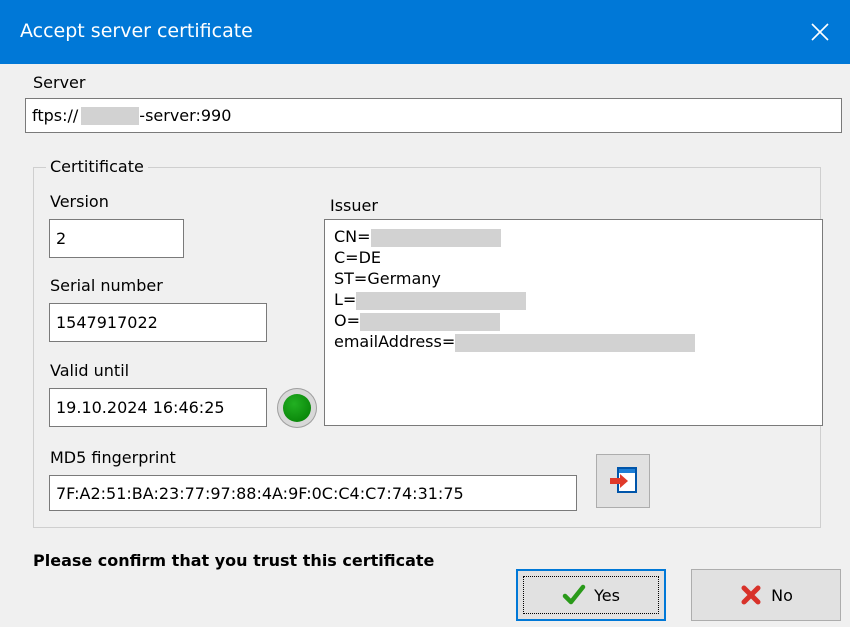 The image size is (850, 627). What do you see at coordinates (345, 299) in the screenshot?
I see `issuer-l: L=` at bounding box center [345, 299].